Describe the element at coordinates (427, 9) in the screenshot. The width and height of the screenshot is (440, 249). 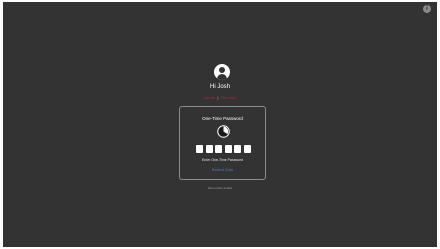
I see `info-icon: i` at that location.